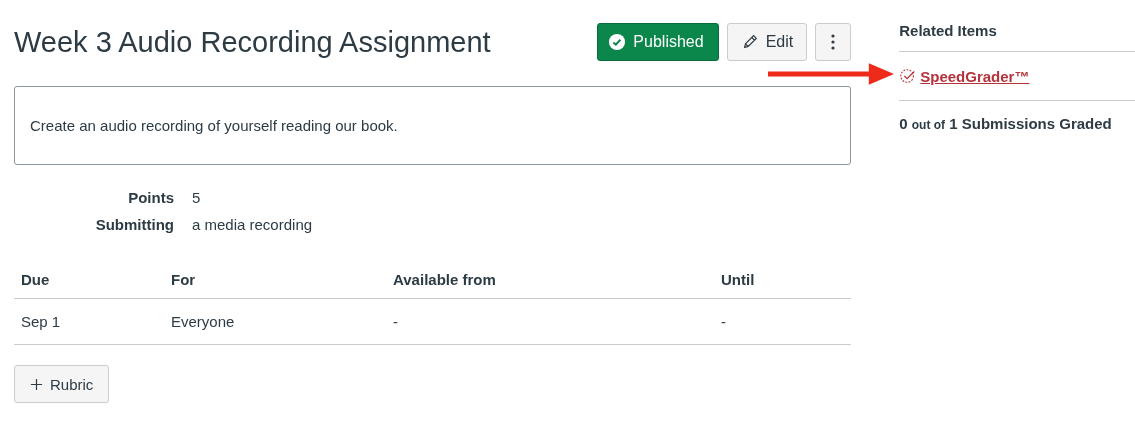 The width and height of the screenshot is (1135, 429). I want to click on table-cell: Sep 1, so click(89, 321).